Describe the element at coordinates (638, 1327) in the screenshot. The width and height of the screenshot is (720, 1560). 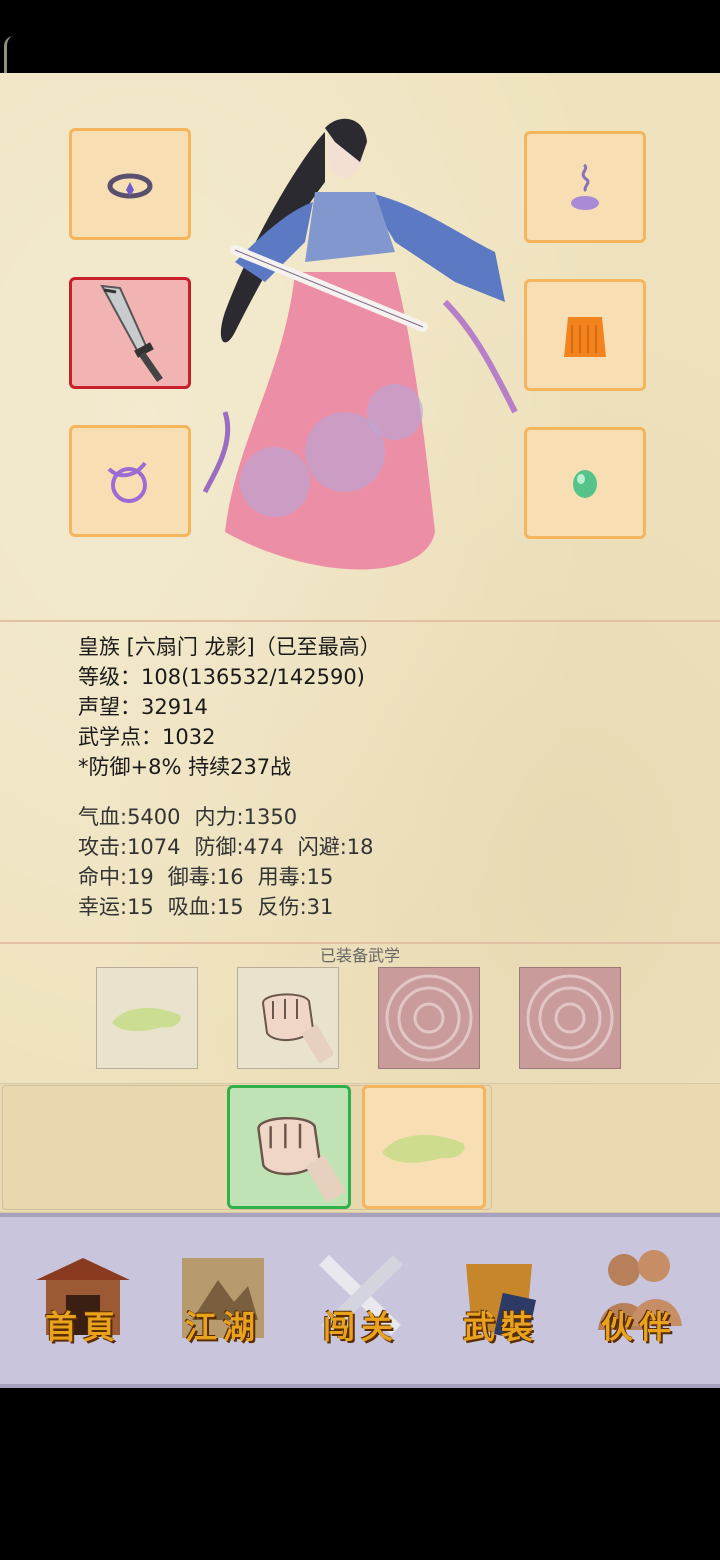
I see `nav-huoban-label: 伙伴` at that location.